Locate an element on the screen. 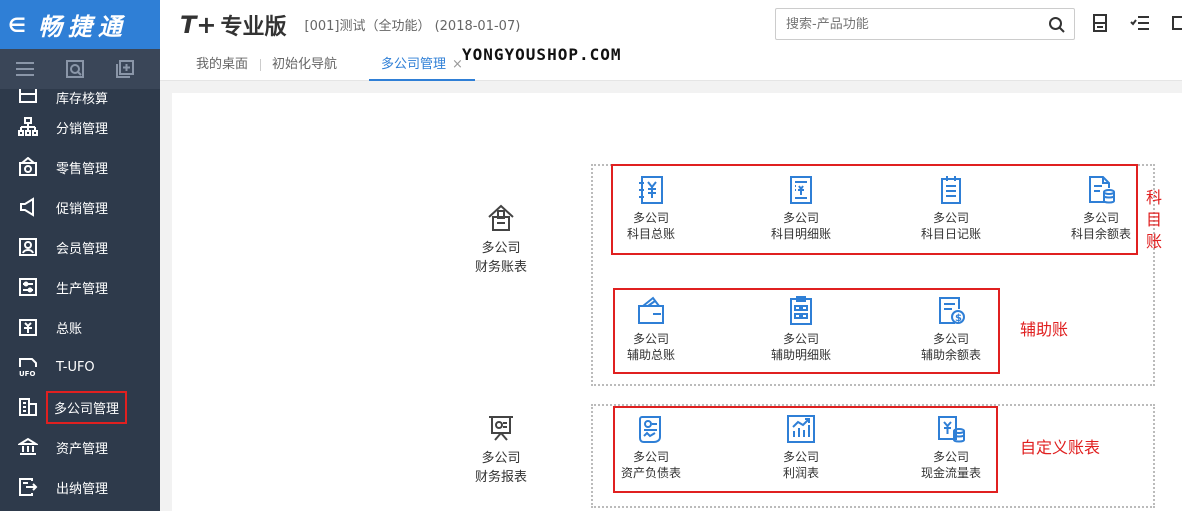 The height and width of the screenshot is (511, 1182). sidebar-item-label: 库存核算 is located at coordinates (82, 99).